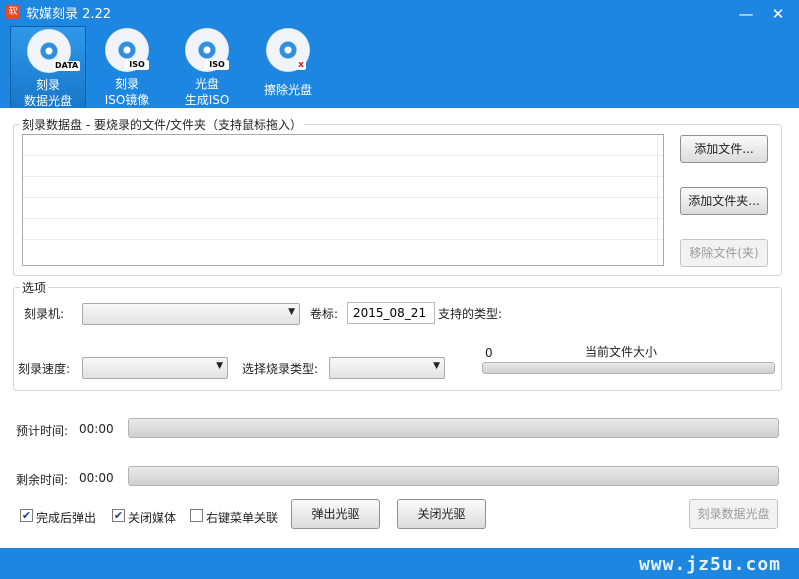 The width and height of the screenshot is (799, 579). I want to click on tab-label-line1: 光盘, so click(206, 84).